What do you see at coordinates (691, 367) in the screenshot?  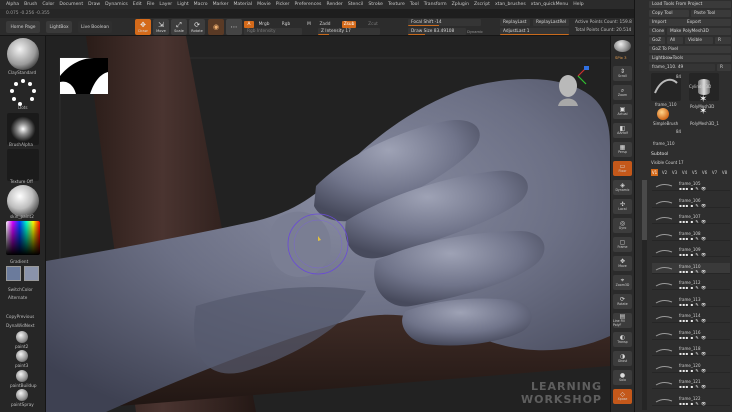 I see `subtool-row: frame_120 ▪▪▪ ▪ ✎ 👁` at bounding box center [691, 367].